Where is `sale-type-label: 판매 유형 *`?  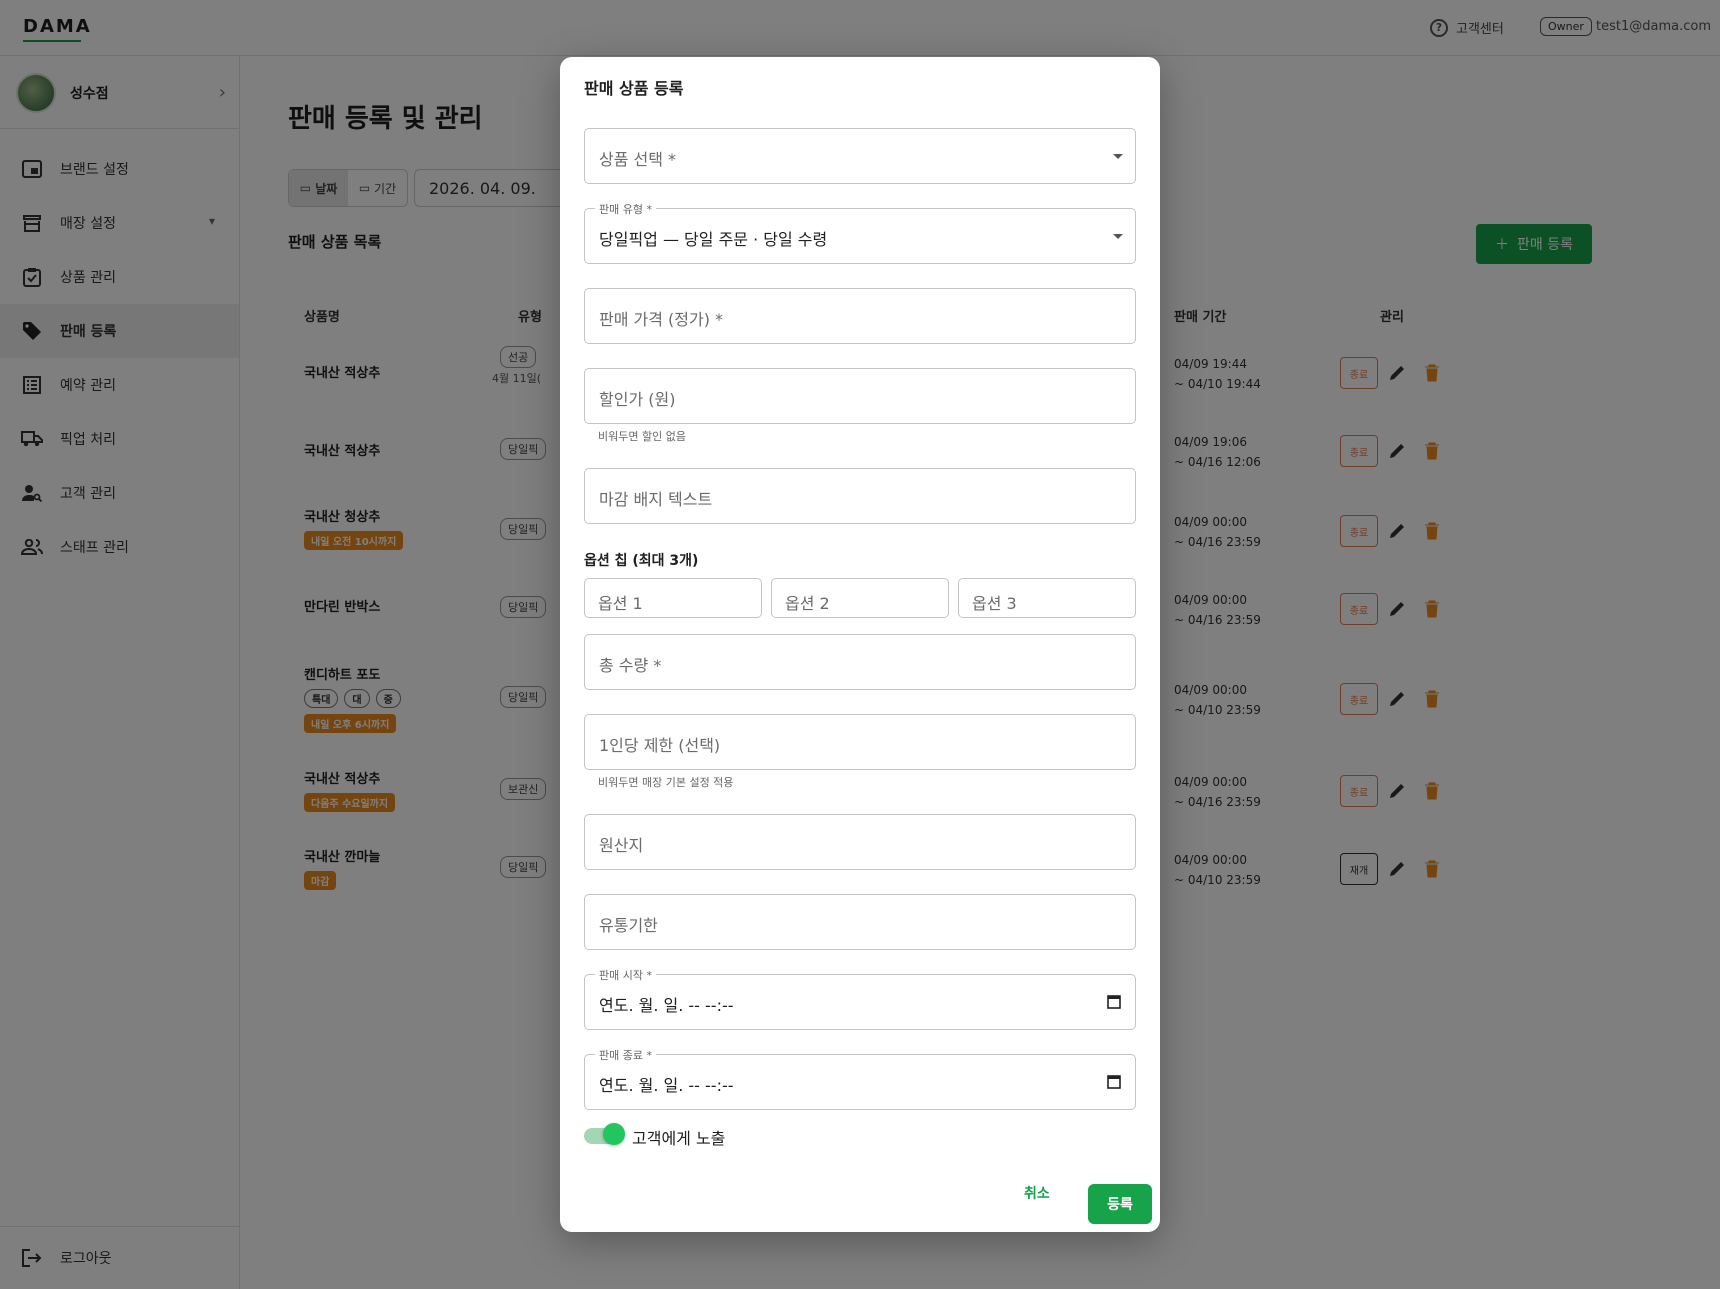
sale-type-label: 판매 유형 * is located at coordinates (625, 209).